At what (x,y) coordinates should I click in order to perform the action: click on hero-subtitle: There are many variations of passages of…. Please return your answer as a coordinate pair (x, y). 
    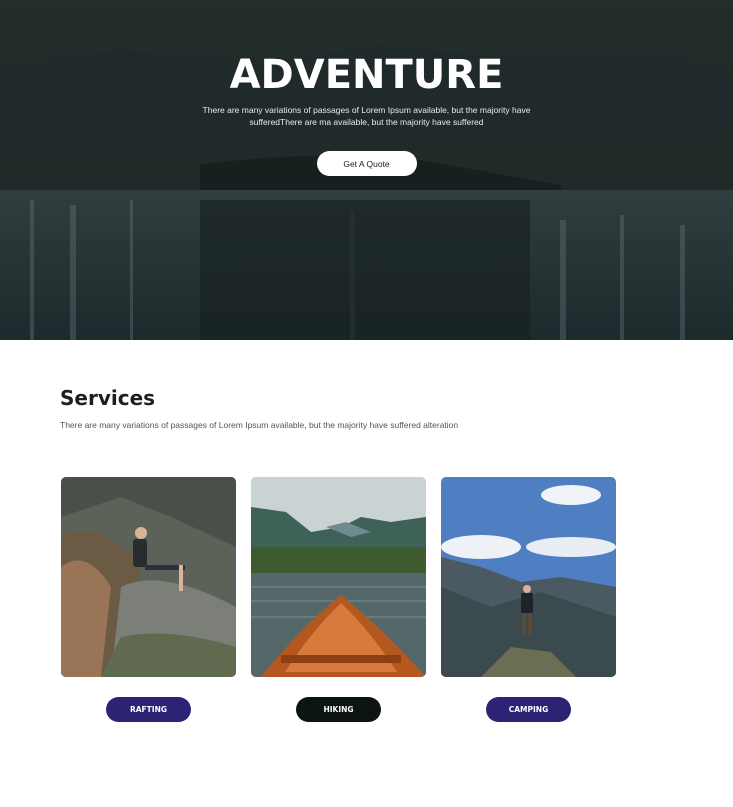
    Looking at the image, I should click on (366, 116).